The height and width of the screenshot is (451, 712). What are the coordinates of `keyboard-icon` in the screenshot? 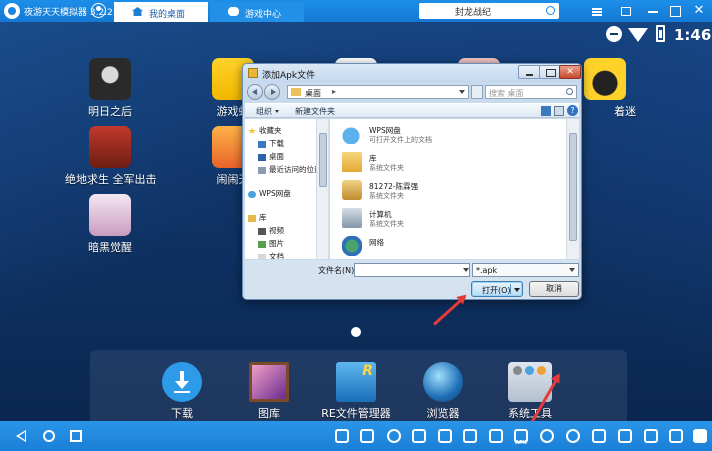 It's located at (700, 436).